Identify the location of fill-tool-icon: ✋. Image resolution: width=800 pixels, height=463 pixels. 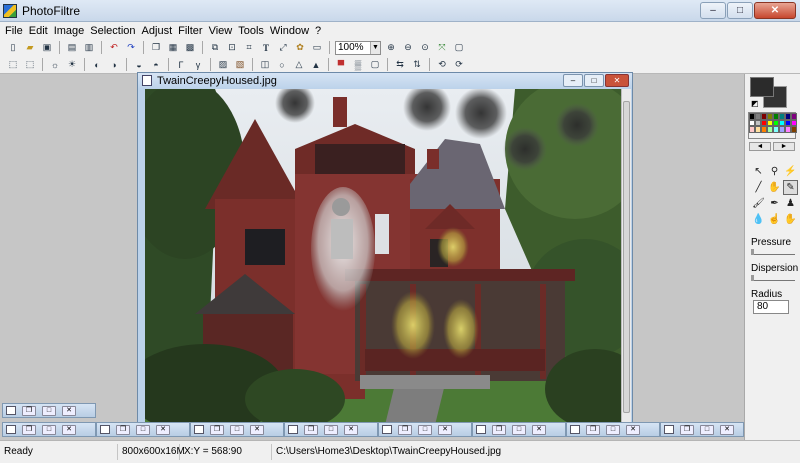
(774, 187).